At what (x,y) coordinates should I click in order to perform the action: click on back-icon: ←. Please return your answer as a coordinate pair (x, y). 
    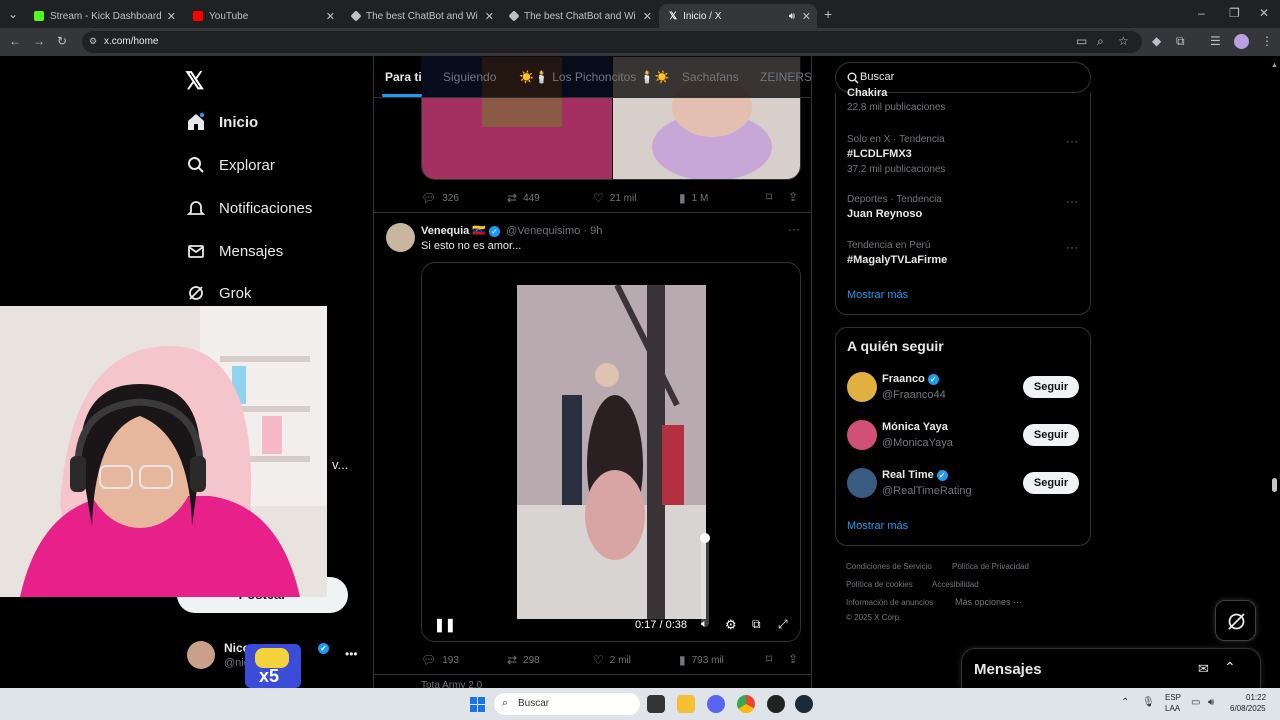
    Looking at the image, I should click on (15, 41).